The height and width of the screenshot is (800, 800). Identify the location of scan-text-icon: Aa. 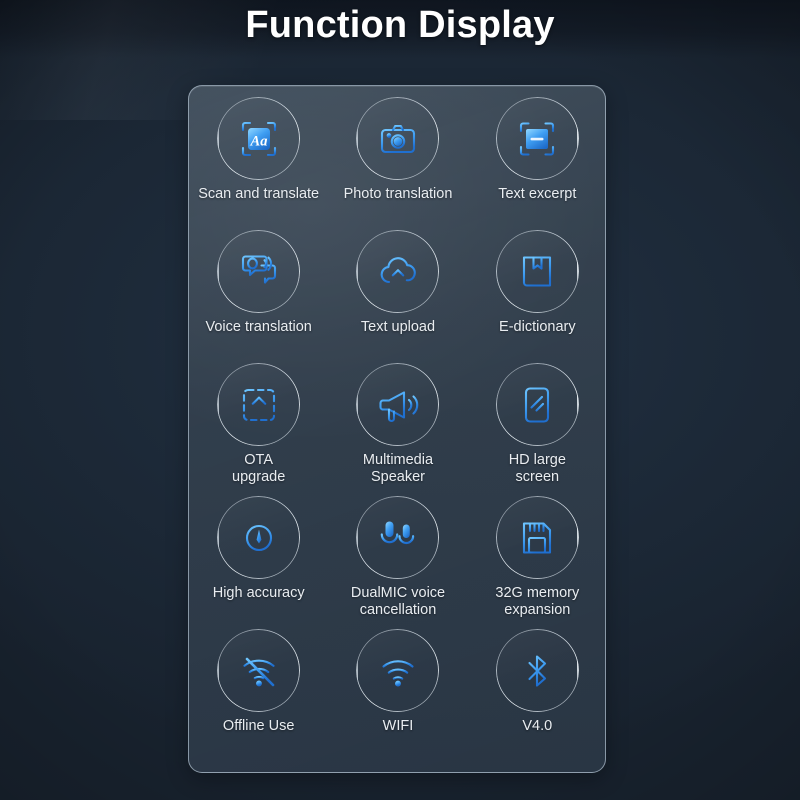
(258, 138).